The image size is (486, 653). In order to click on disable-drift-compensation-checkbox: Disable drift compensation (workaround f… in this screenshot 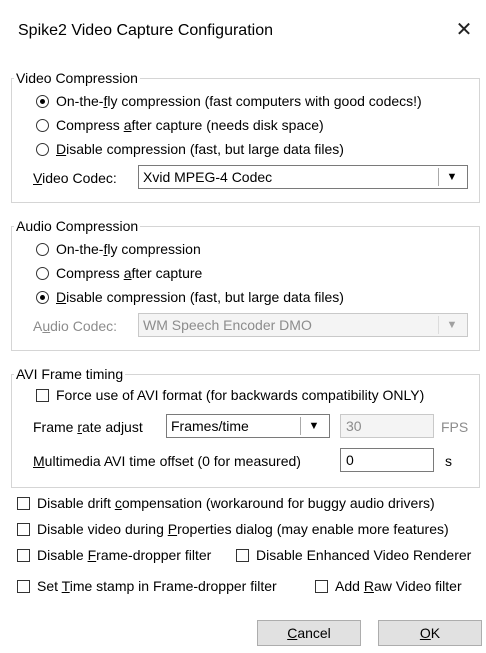, I will do `click(226, 503)`.